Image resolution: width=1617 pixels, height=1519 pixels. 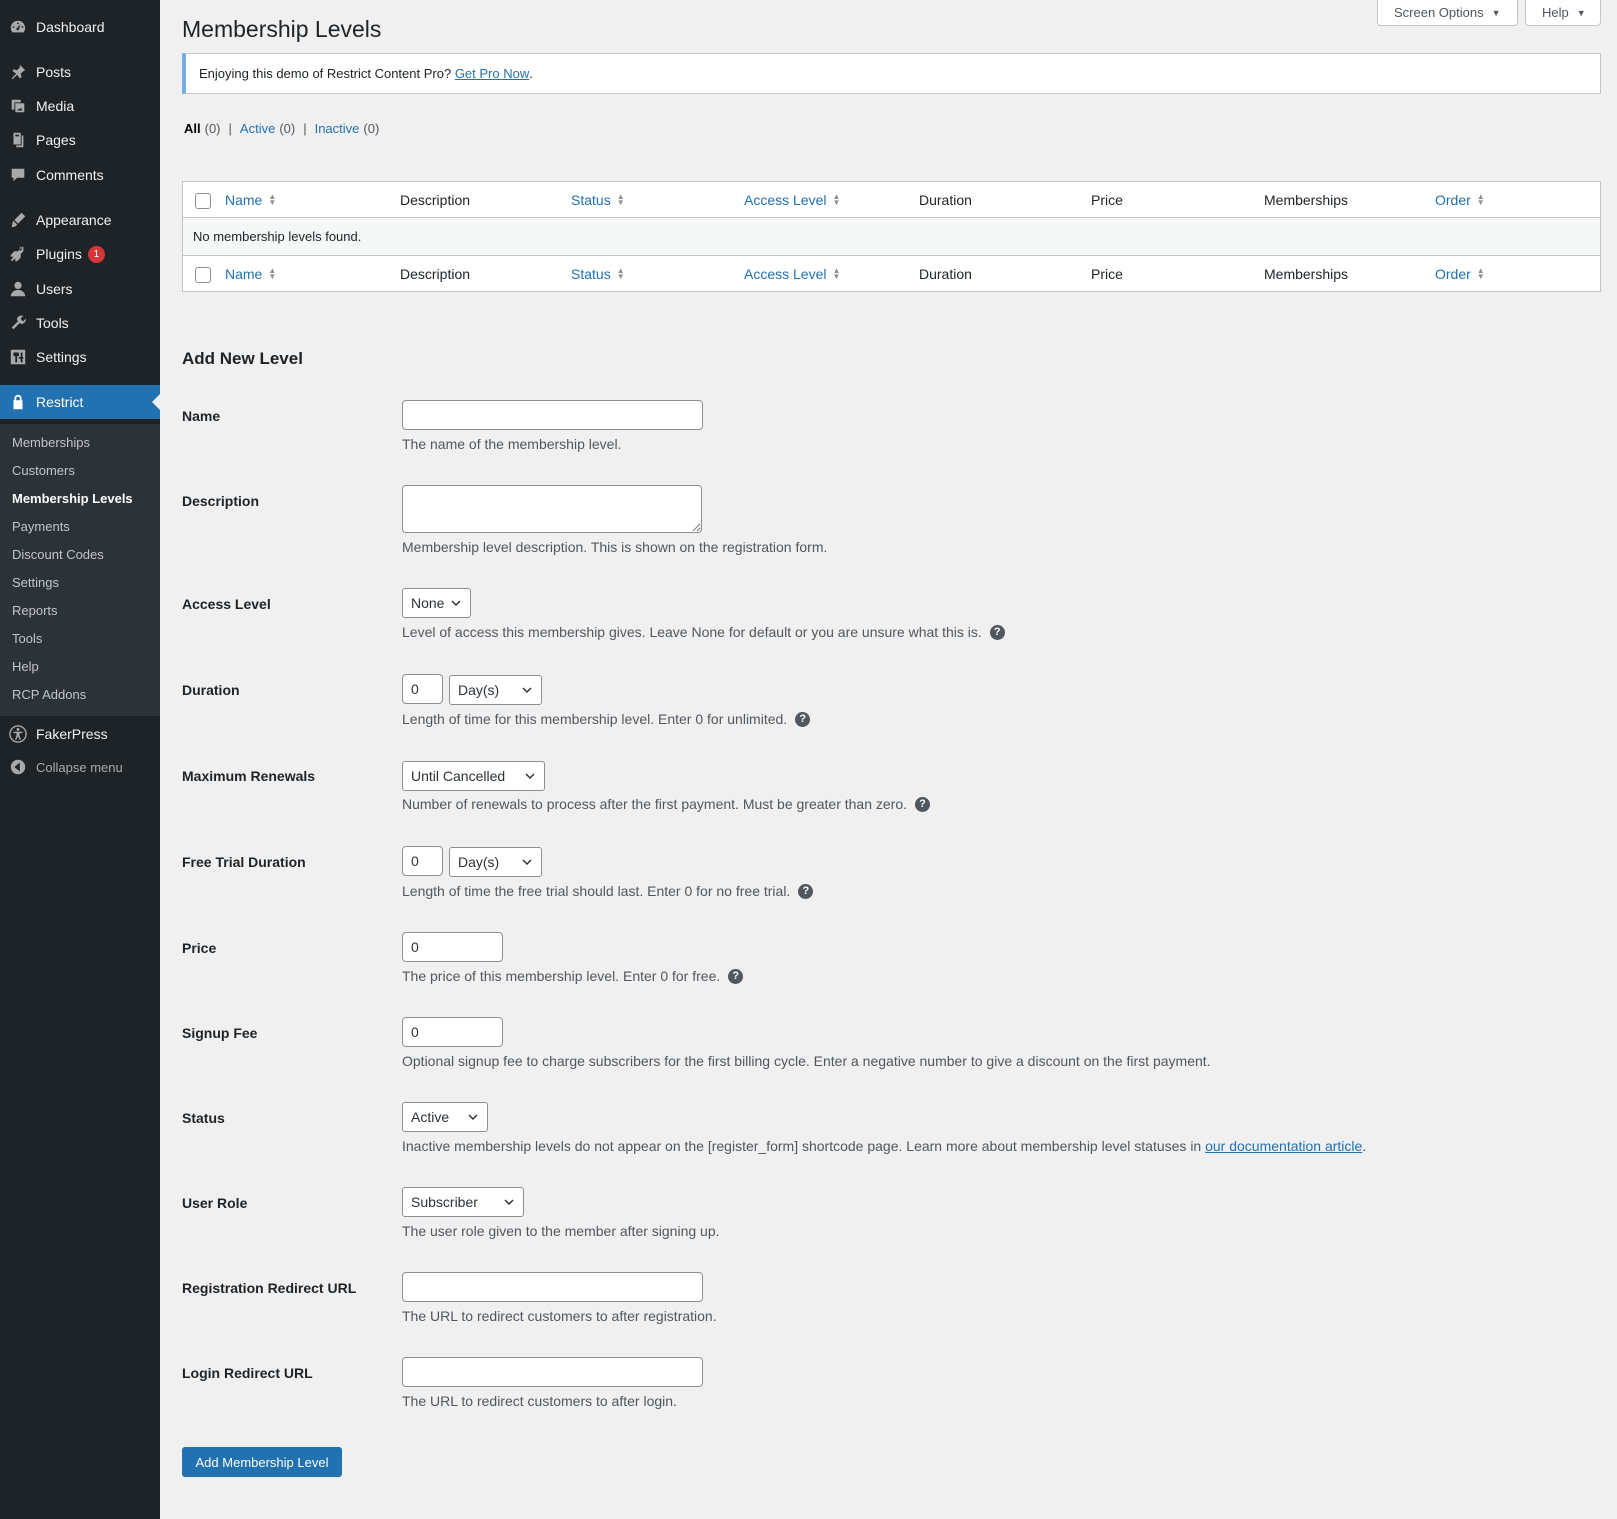 What do you see at coordinates (18, 27) in the screenshot?
I see `dashboard-icon` at bounding box center [18, 27].